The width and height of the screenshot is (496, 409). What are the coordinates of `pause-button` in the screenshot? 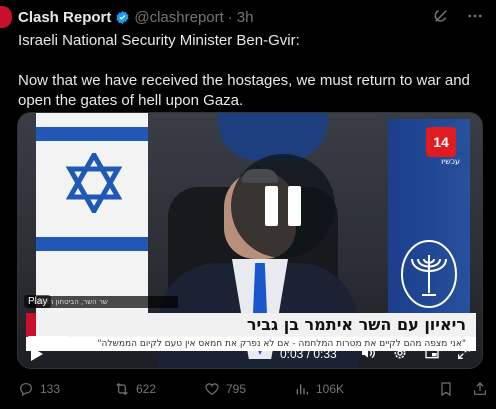 It's located at (283, 206).